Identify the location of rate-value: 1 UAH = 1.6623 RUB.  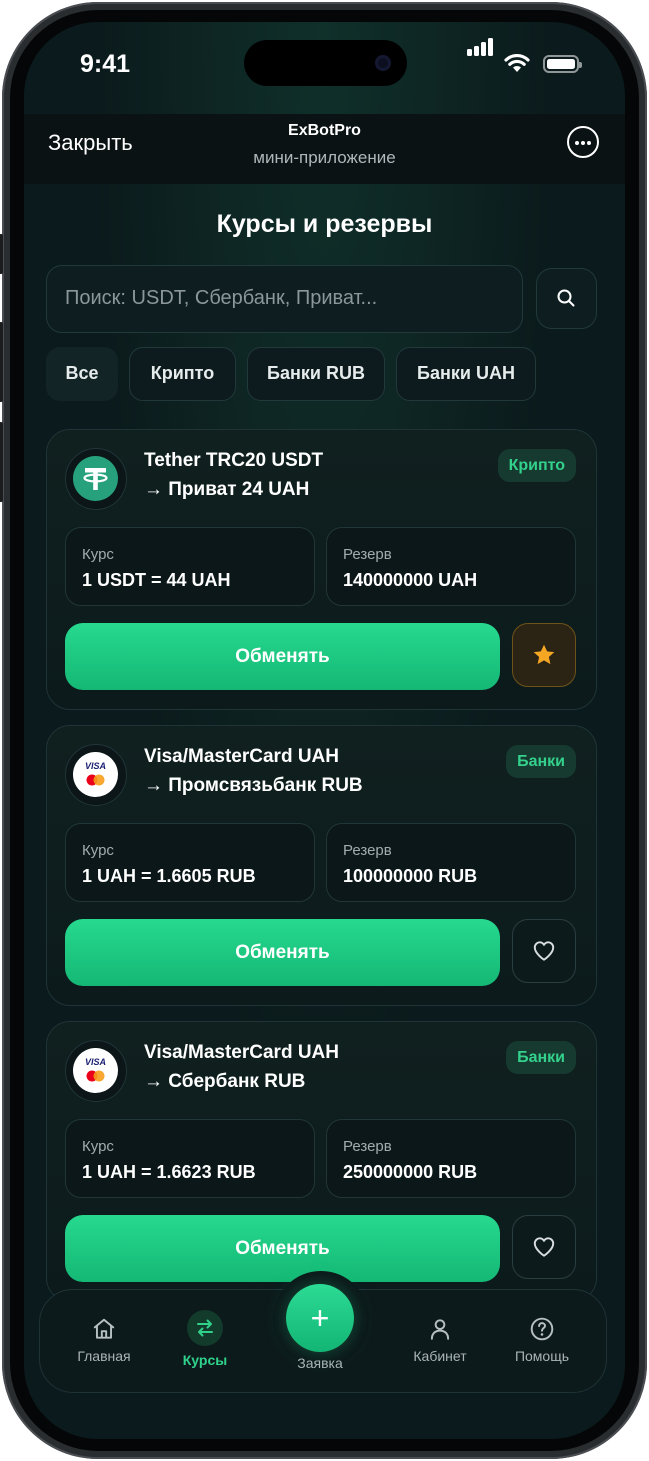
(169, 1172).